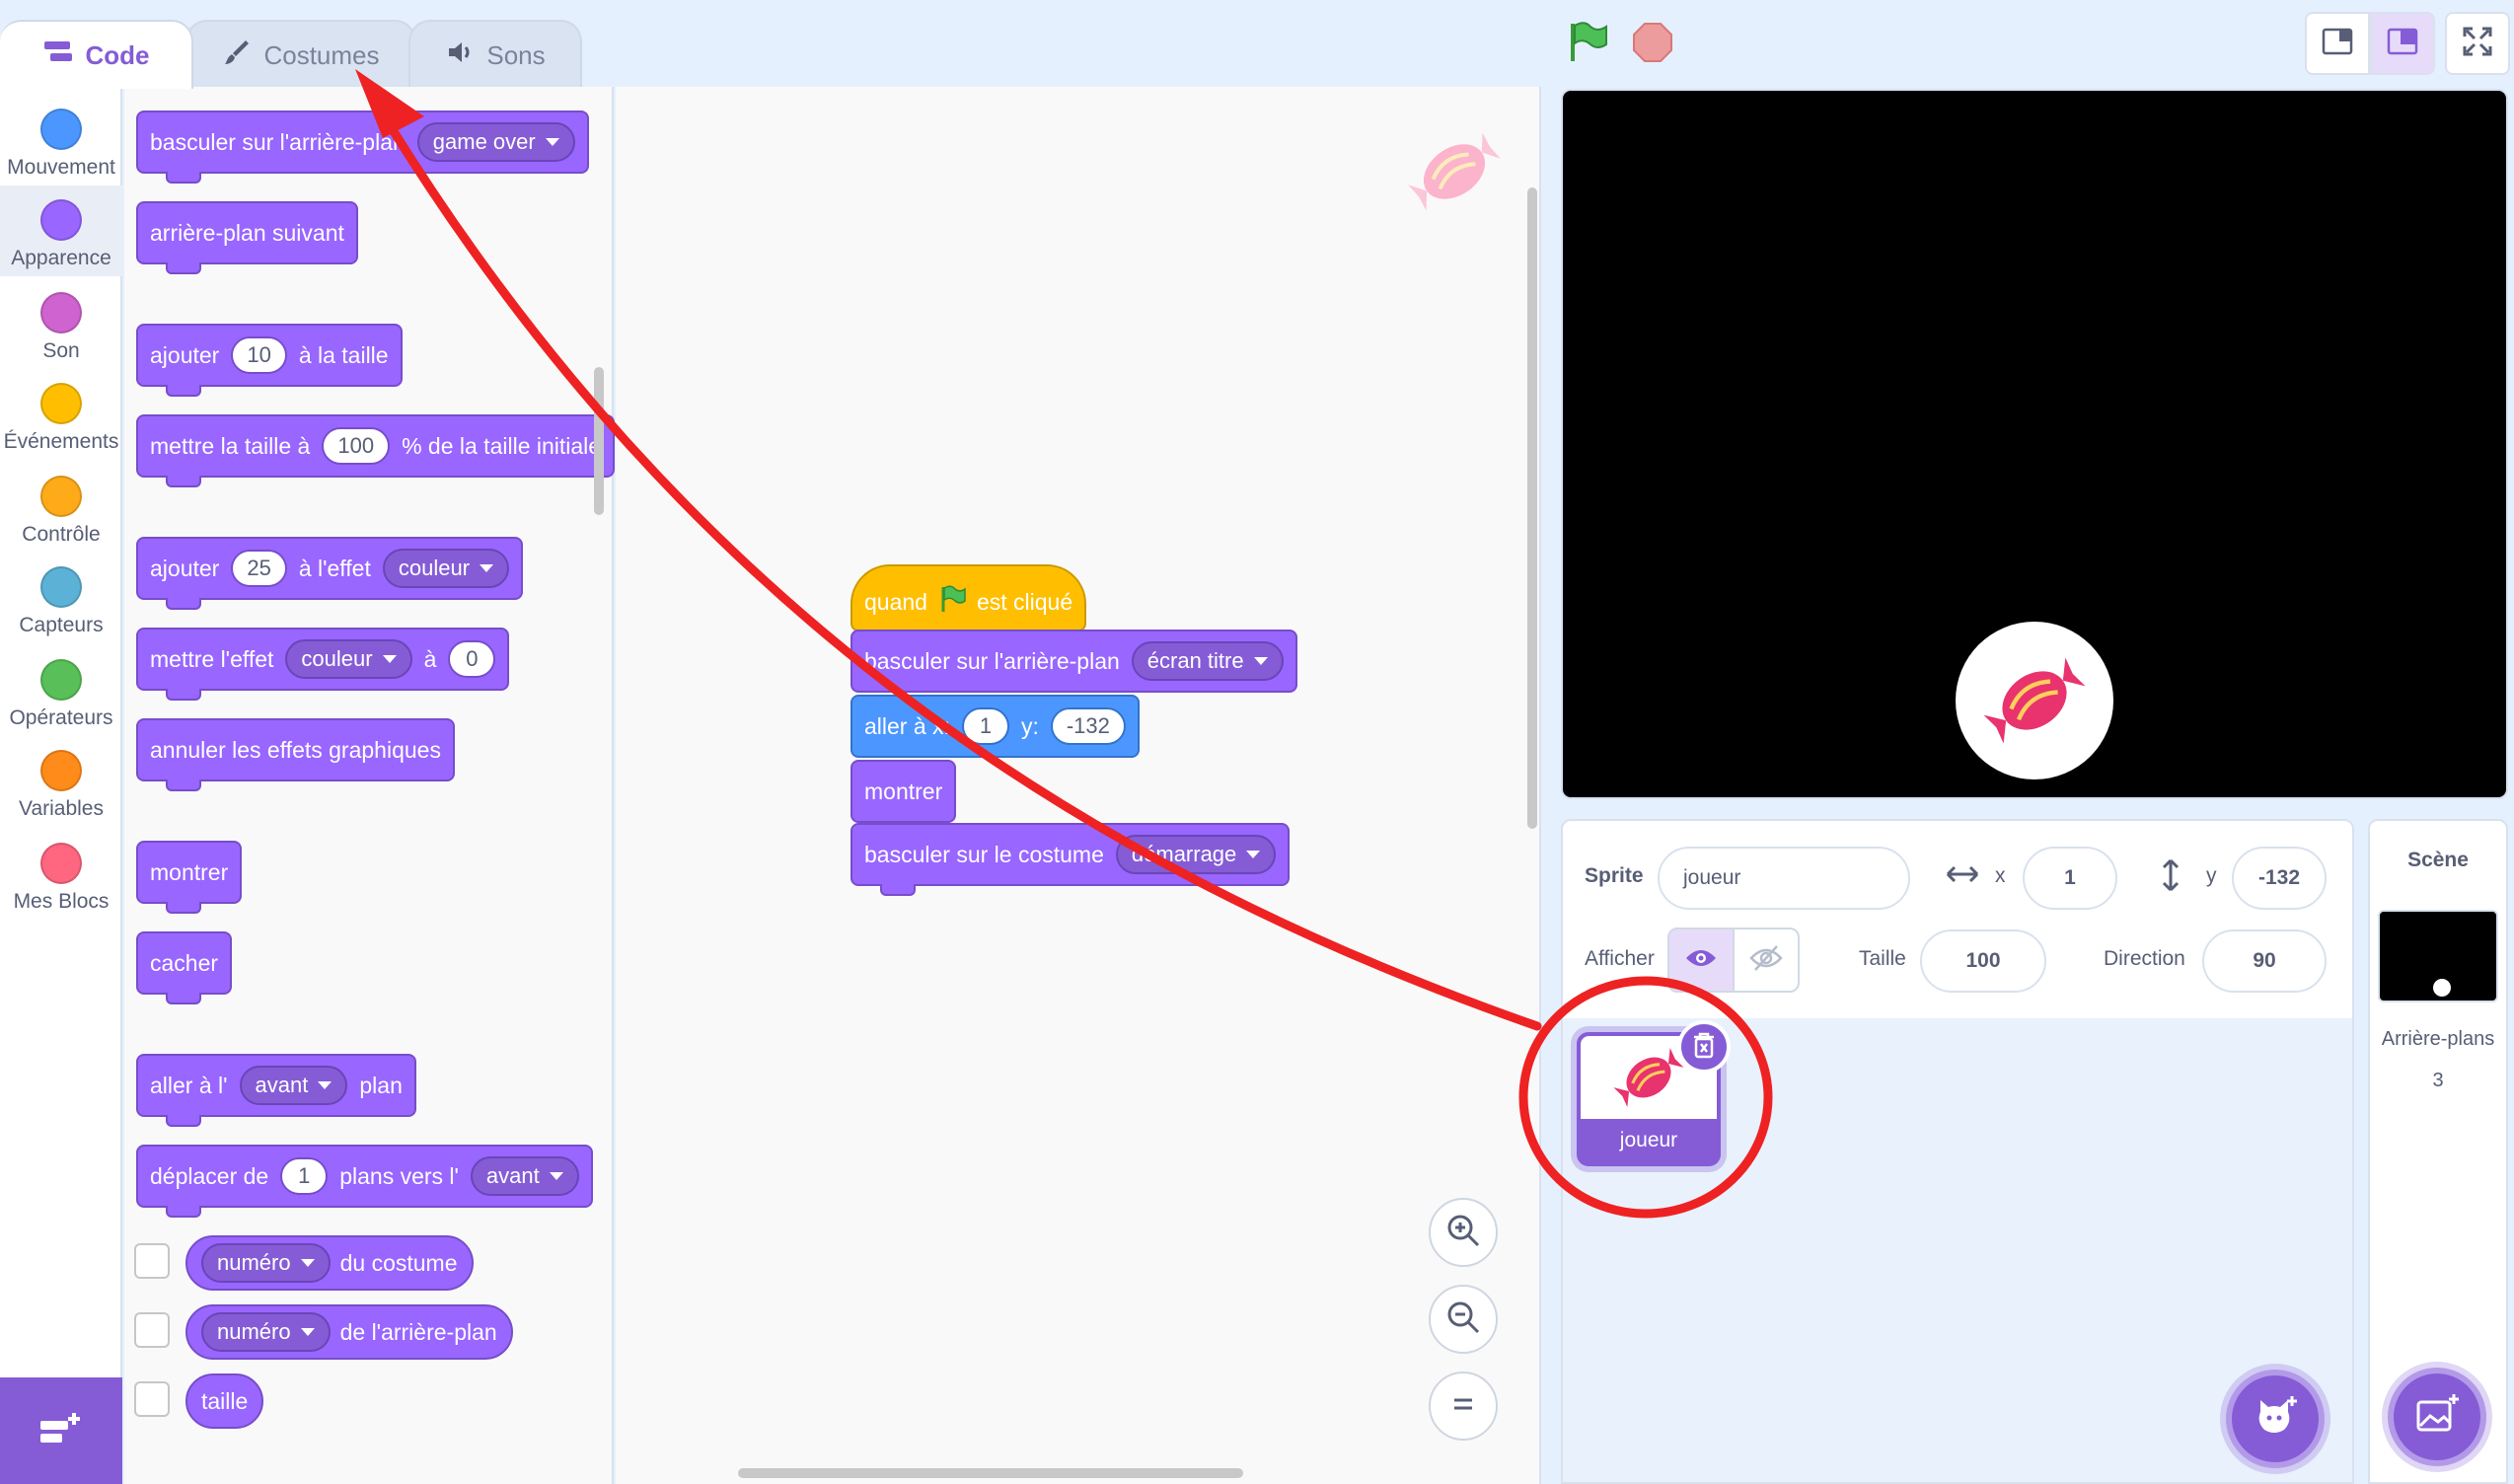 The width and height of the screenshot is (2514, 1484). I want to click on stop-button, so click(1652, 45).